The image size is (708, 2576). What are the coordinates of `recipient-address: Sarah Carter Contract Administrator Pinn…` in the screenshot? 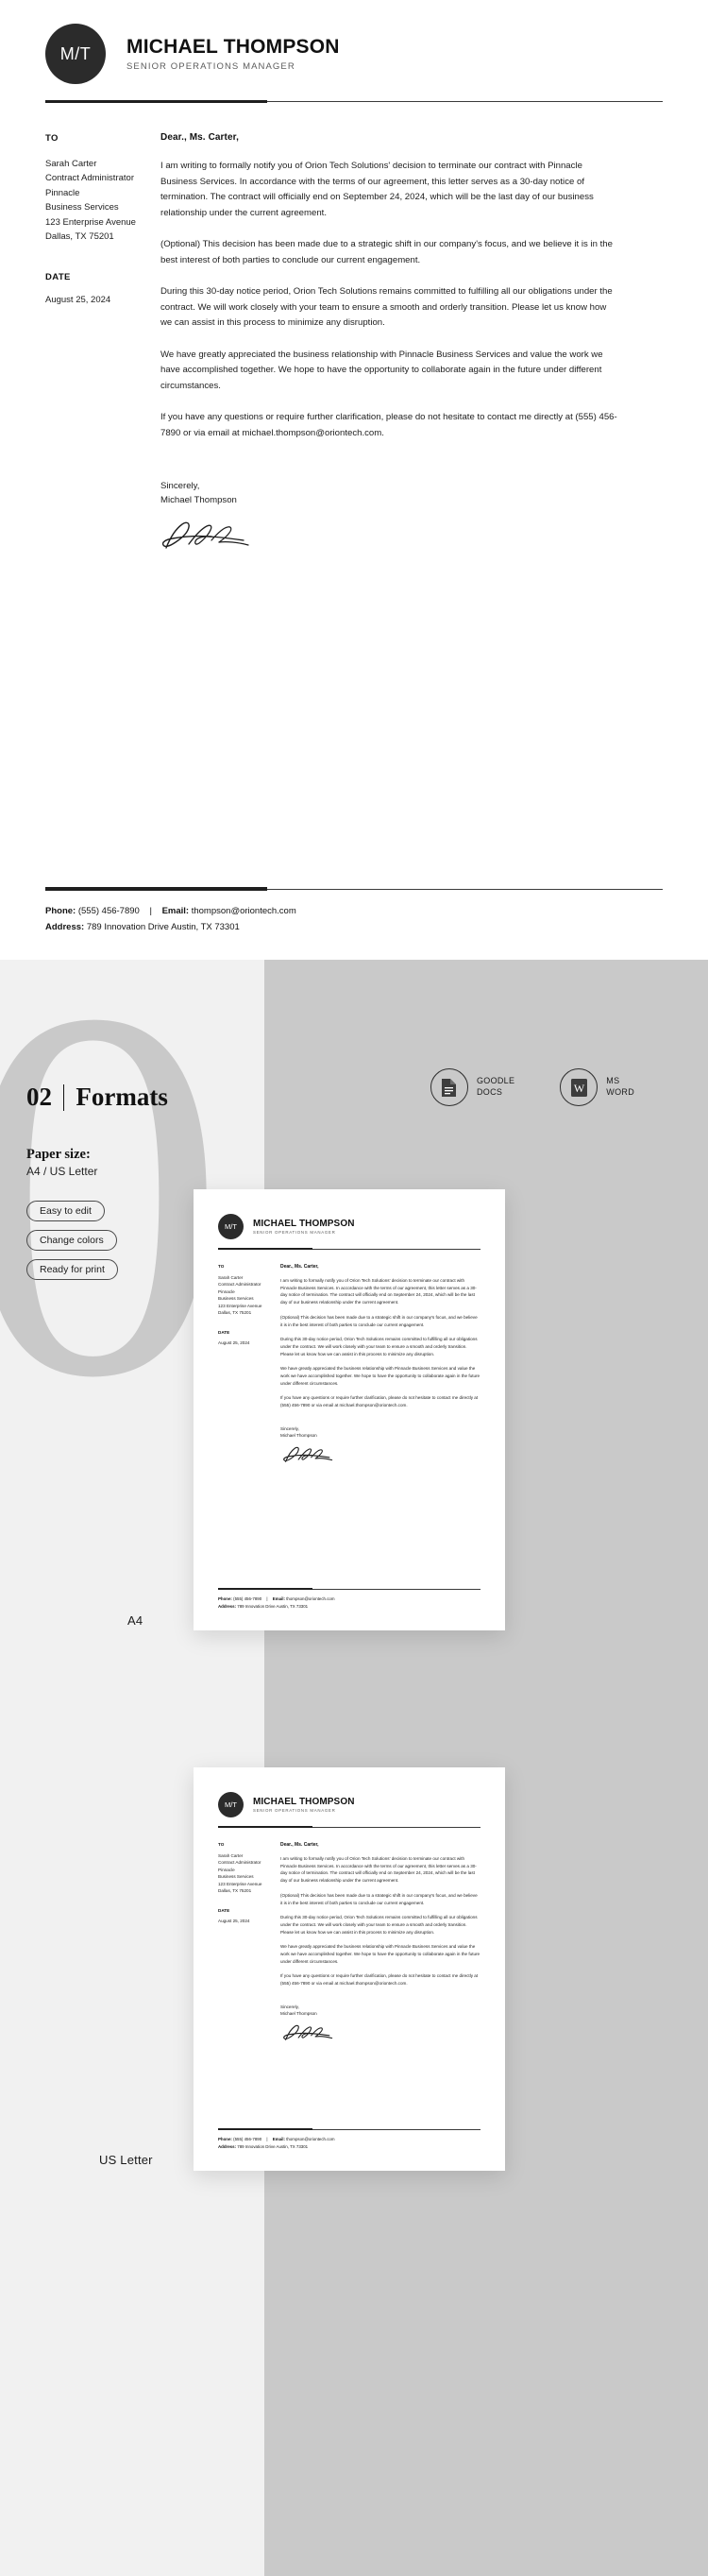 It's located at (102, 200).